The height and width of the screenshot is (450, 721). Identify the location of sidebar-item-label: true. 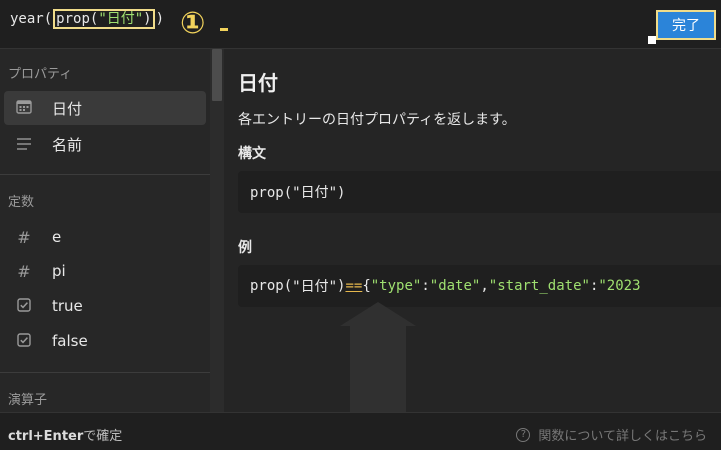
(67, 306).